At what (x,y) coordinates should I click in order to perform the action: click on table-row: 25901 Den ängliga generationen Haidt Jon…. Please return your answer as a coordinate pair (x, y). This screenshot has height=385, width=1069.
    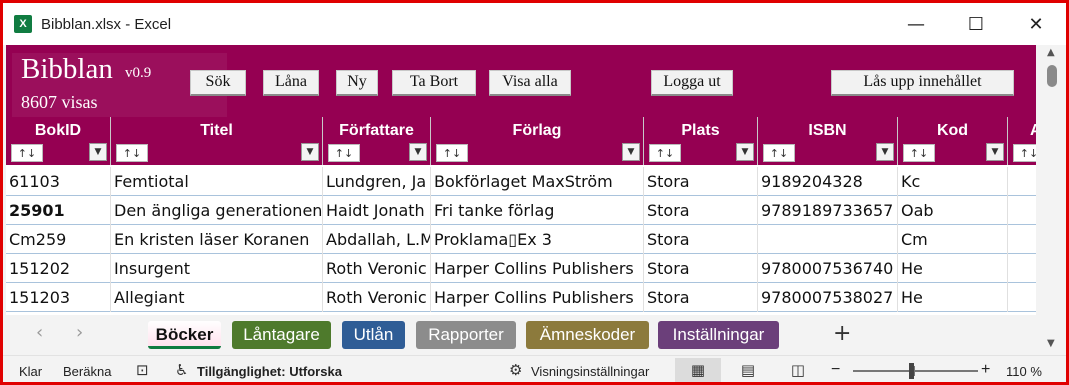
    Looking at the image, I should click on (521, 210).